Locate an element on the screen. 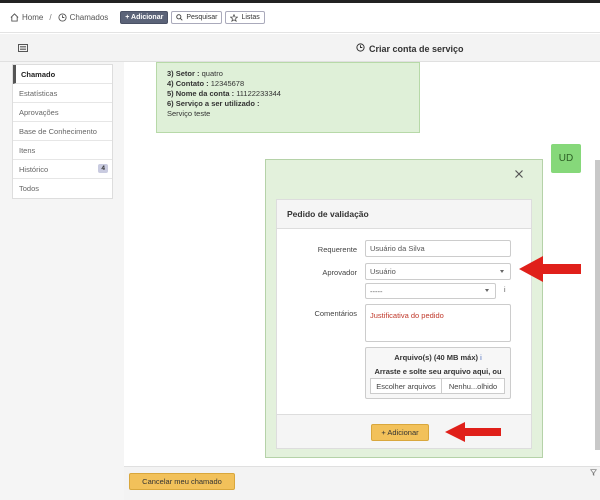  sidebar-item-label: Base de Conhecimento is located at coordinates (58, 131).